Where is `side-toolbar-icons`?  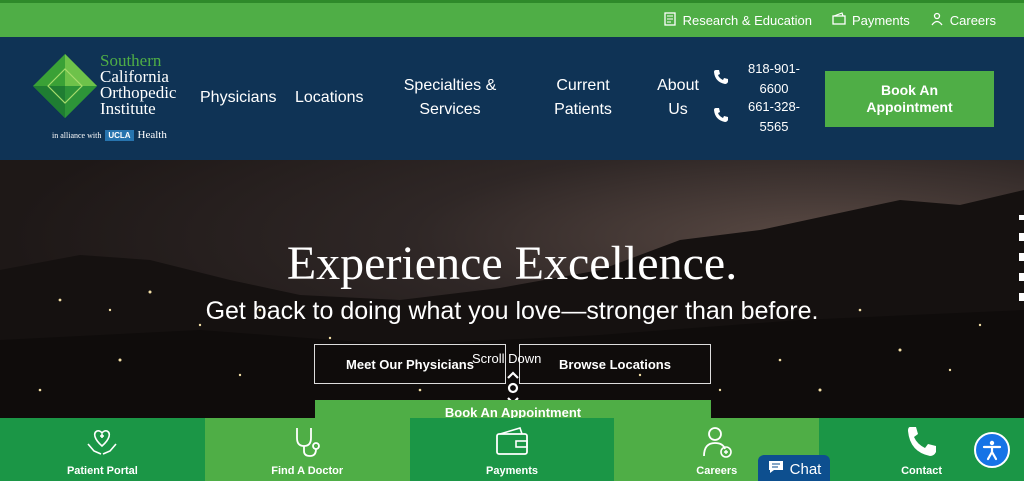
side-toolbar-icons is located at coordinates (1021, 265).